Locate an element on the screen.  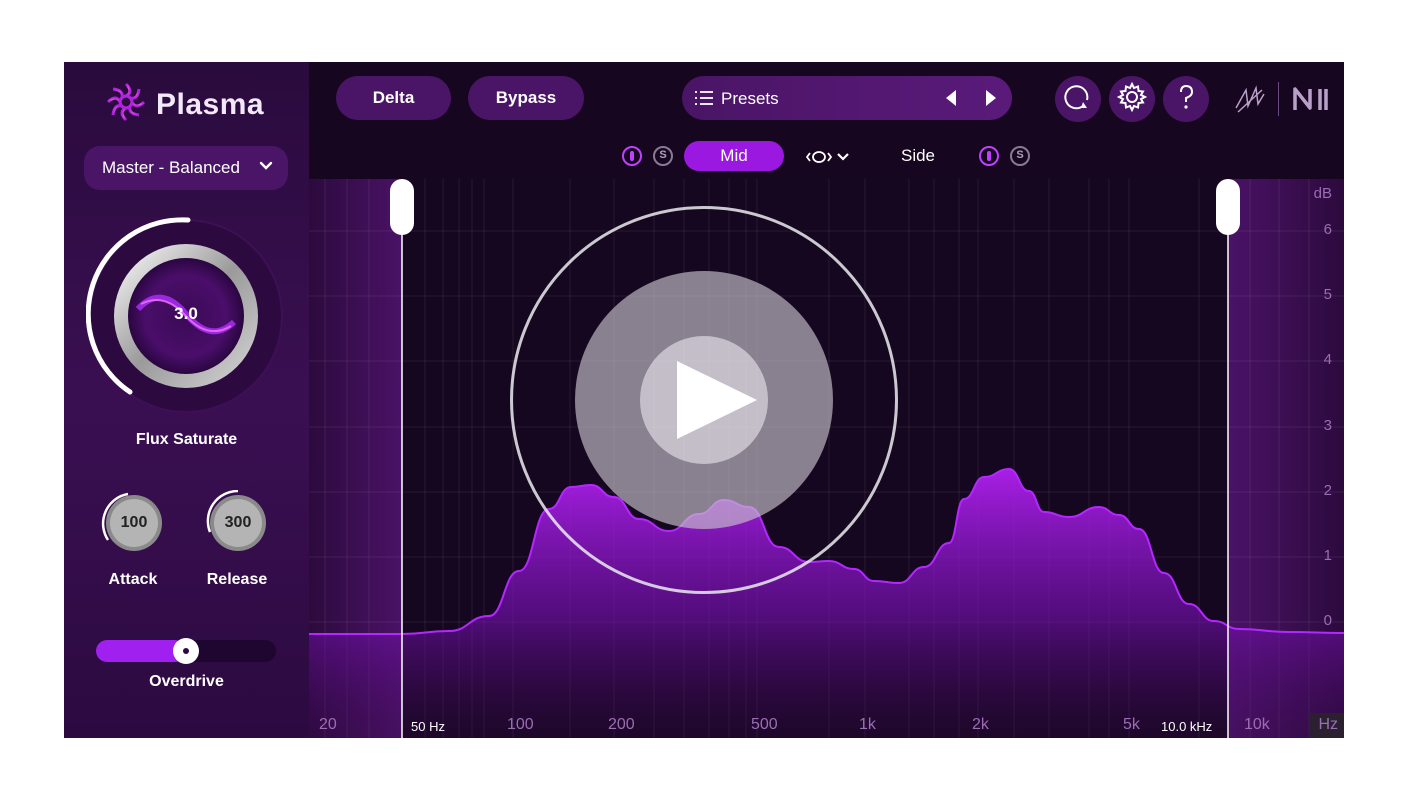
delta-label: Delta is located at coordinates (393, 97).